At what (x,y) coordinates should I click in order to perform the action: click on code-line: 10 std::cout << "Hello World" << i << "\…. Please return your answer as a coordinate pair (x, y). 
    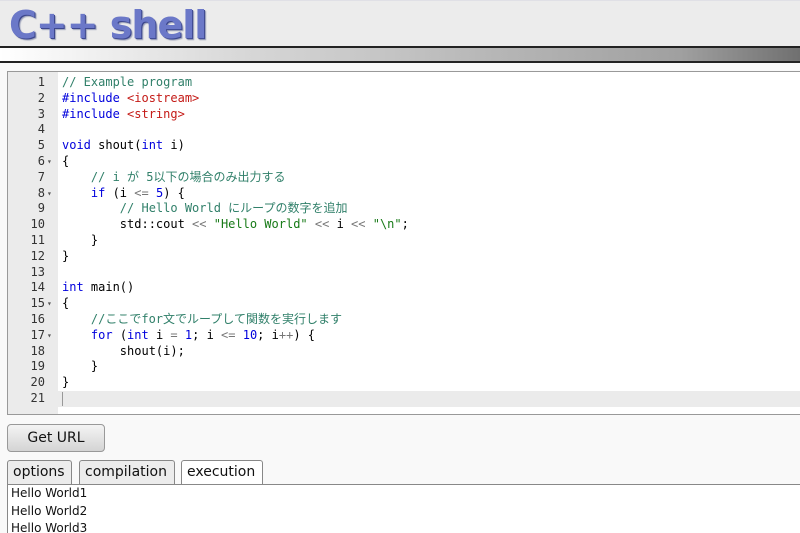
    Looking at the image, I should click on (404, 225).